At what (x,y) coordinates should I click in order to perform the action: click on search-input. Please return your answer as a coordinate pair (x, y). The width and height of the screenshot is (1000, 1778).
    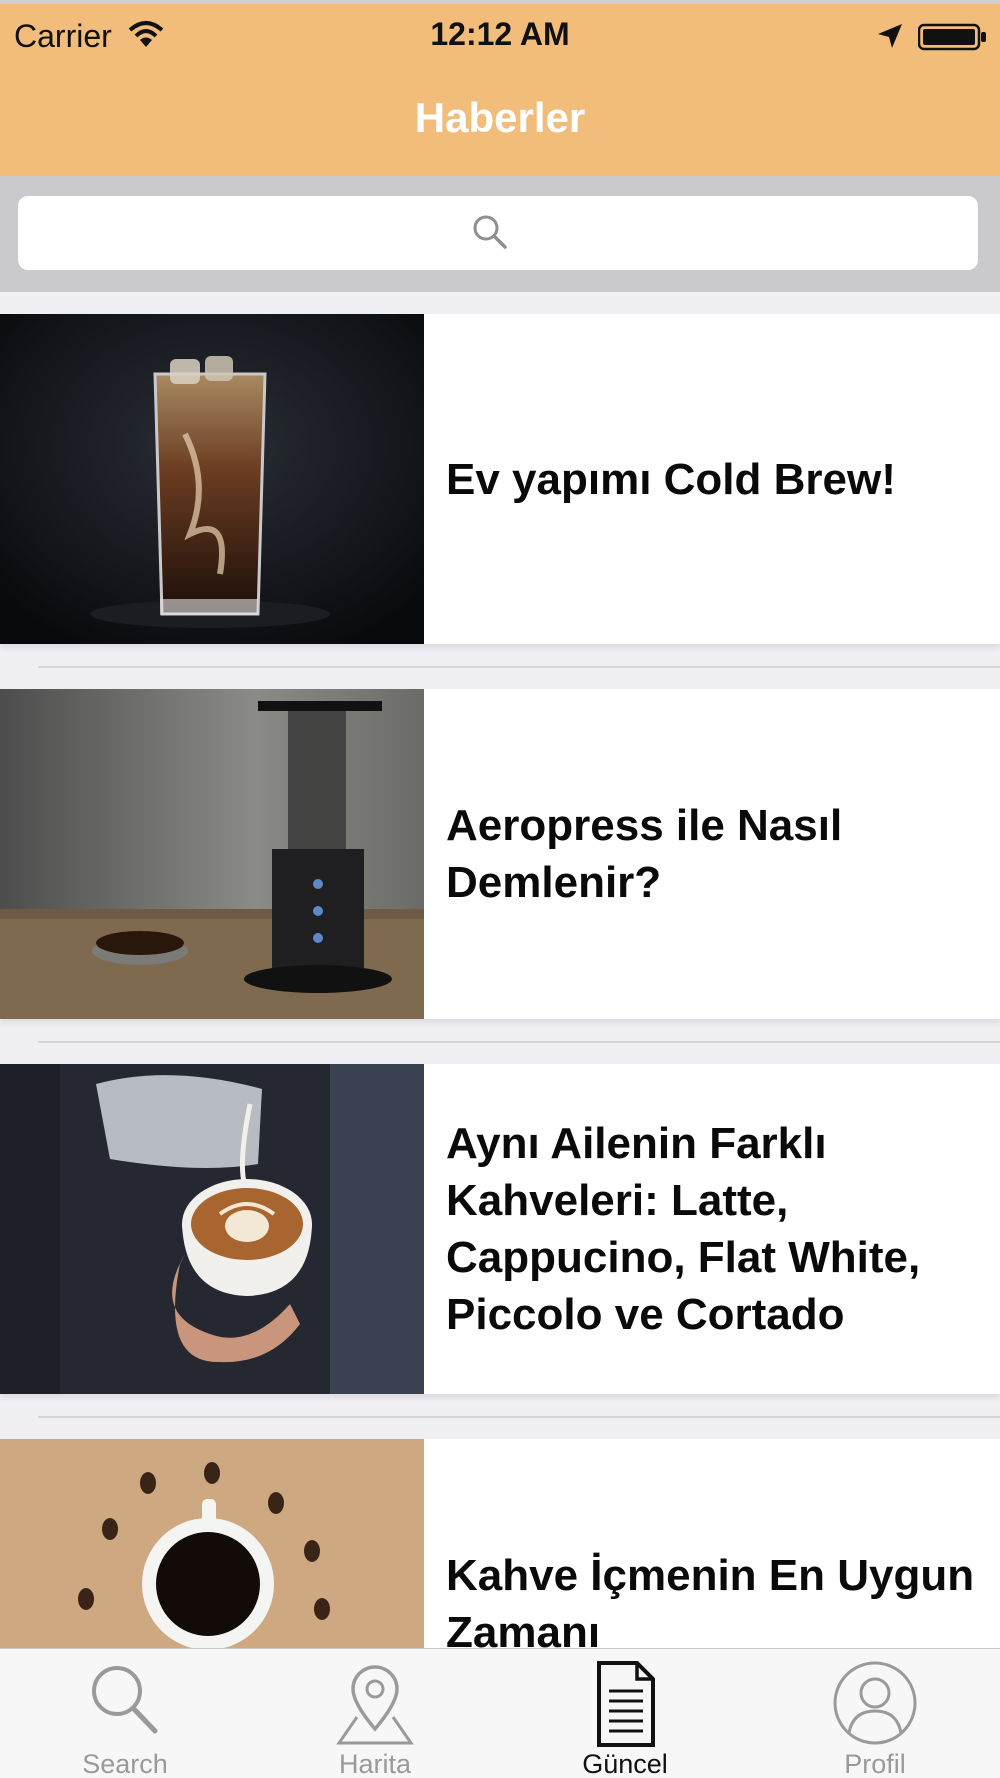
    Looking at the image, I should click on (498, 233).